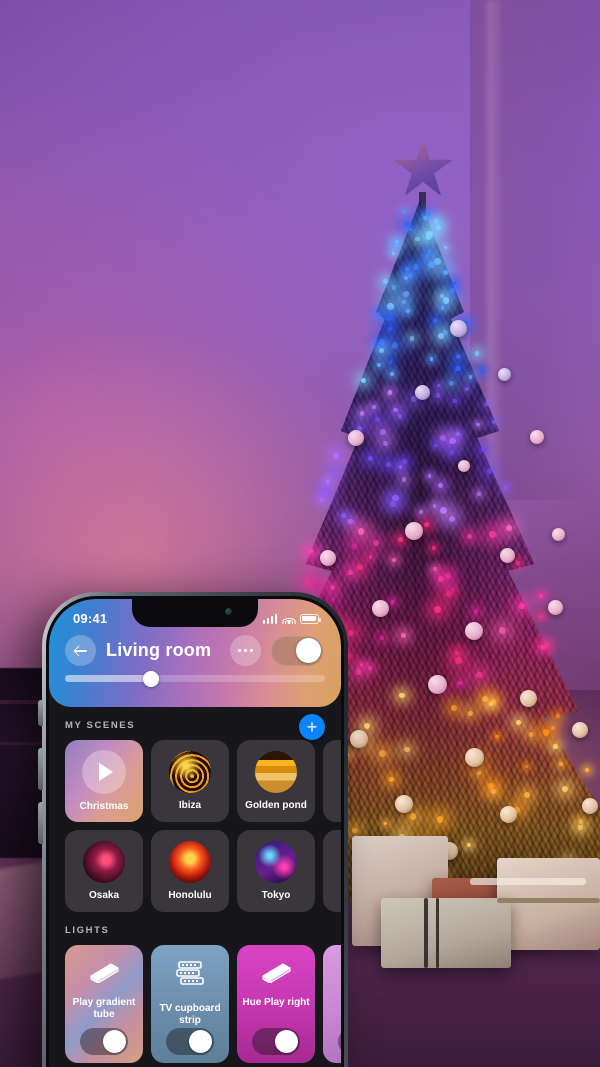 This screenshot has height=1067, width=600. I want to click on scenes-row-1: Christmas Ibiza Golden pond Vap, so click(203, 781).